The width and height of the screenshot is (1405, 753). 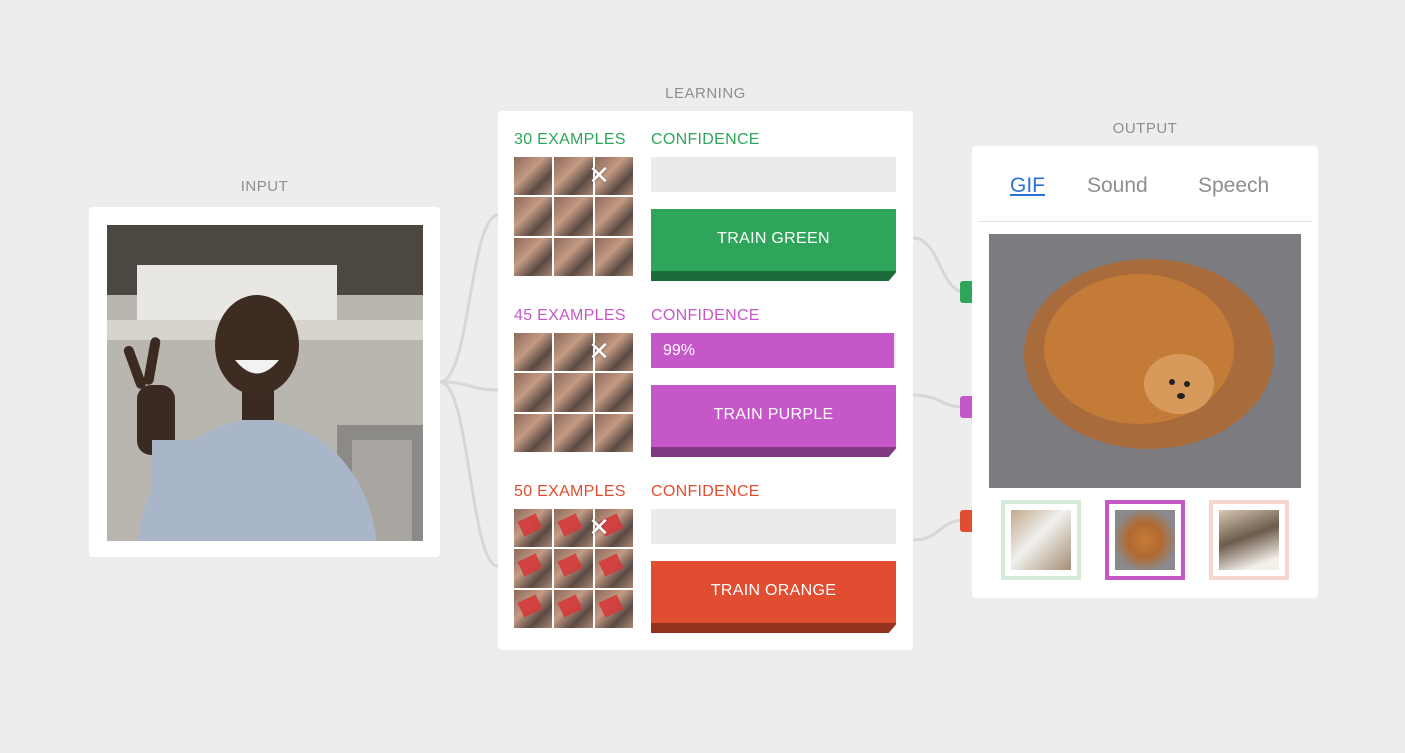 I want to click on examples-count: 30 EXAMPLES, so click(x=570, y=139).